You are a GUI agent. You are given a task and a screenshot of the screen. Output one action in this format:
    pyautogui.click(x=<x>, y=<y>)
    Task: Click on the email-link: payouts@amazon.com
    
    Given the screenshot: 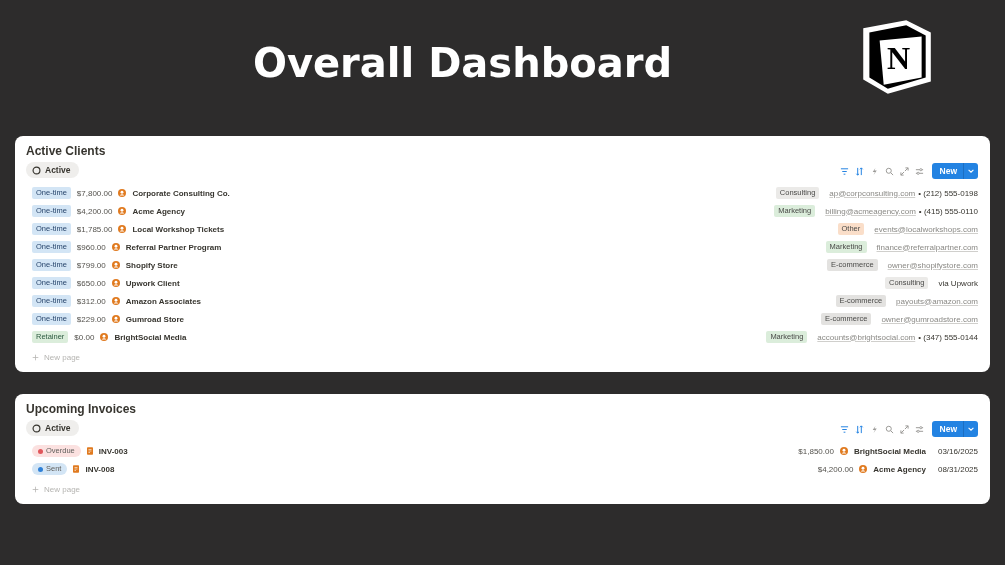 What is the action you would take?
    pyautogui.click(x=937, y=301)
    